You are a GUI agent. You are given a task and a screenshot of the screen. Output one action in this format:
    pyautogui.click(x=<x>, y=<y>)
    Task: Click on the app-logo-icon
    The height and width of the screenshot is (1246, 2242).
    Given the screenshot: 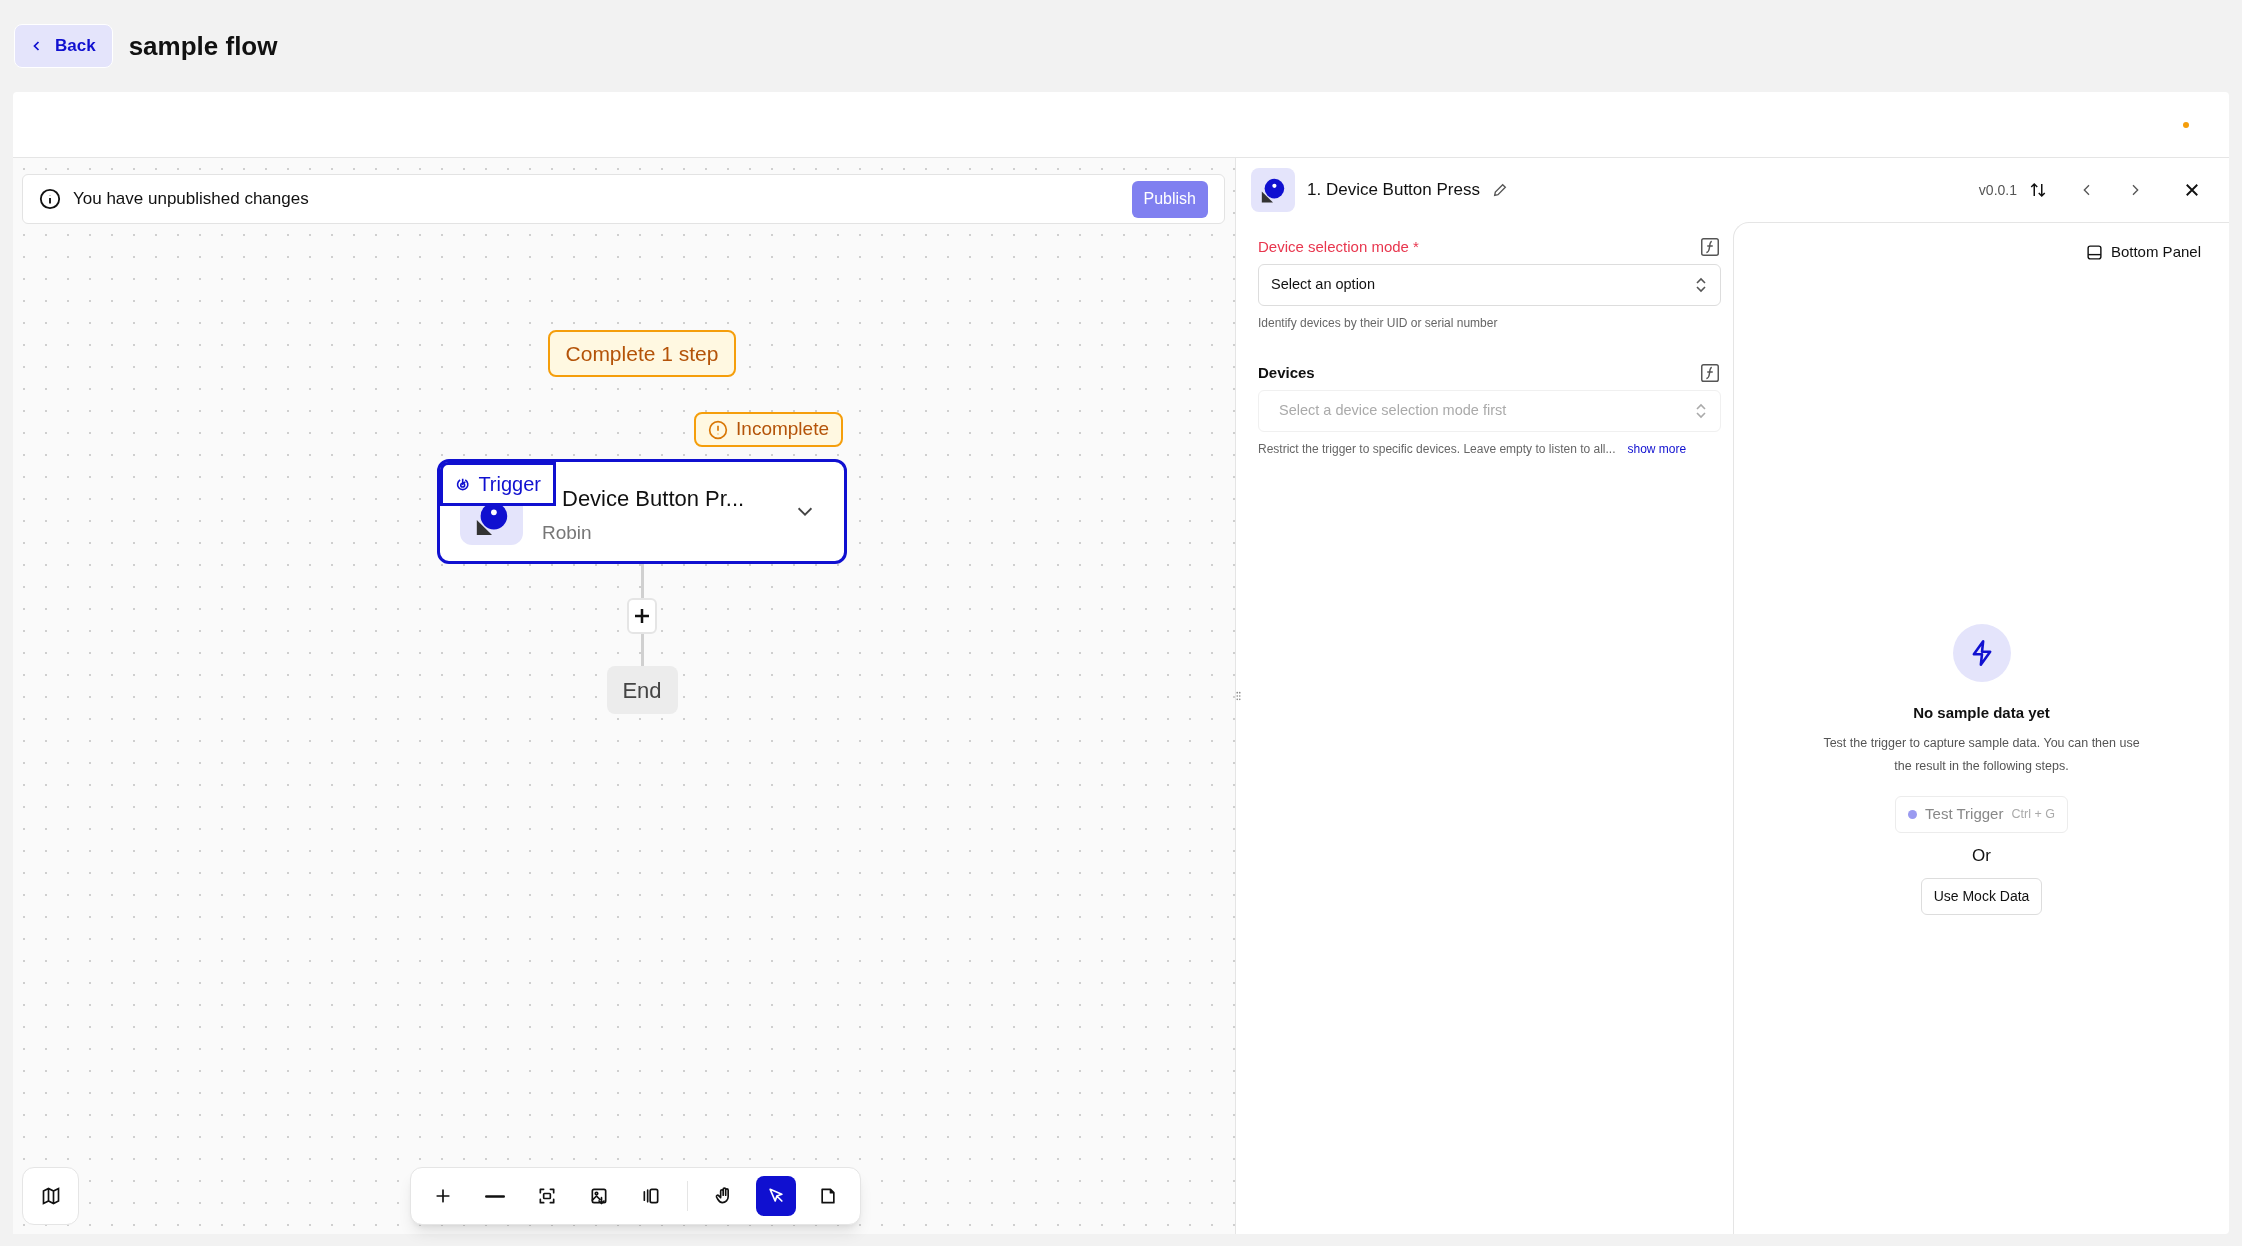 What is the action you would take?
    pyautogui.click(x=1273, y=190)
    